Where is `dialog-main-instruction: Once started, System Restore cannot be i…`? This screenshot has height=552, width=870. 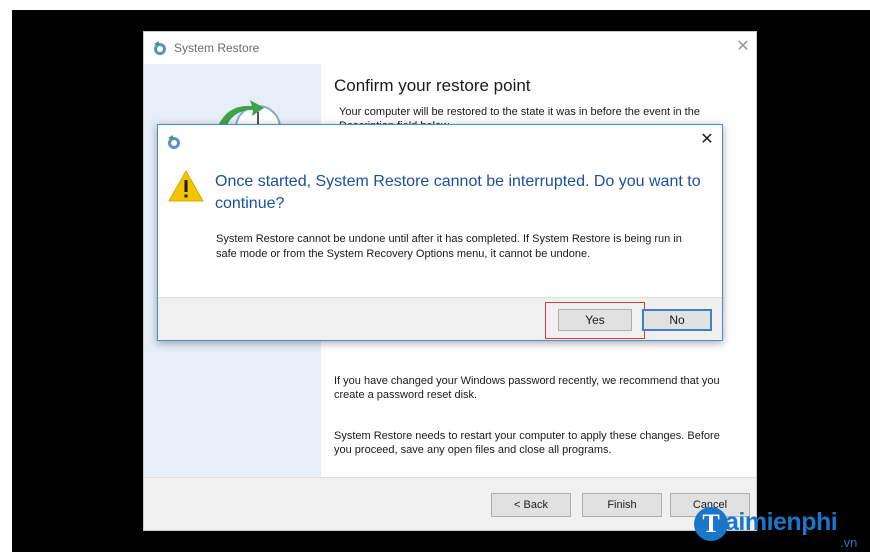 dialog-main-instruction: Once started, System Restore cannot be i… is located at coordinates (458, 192).